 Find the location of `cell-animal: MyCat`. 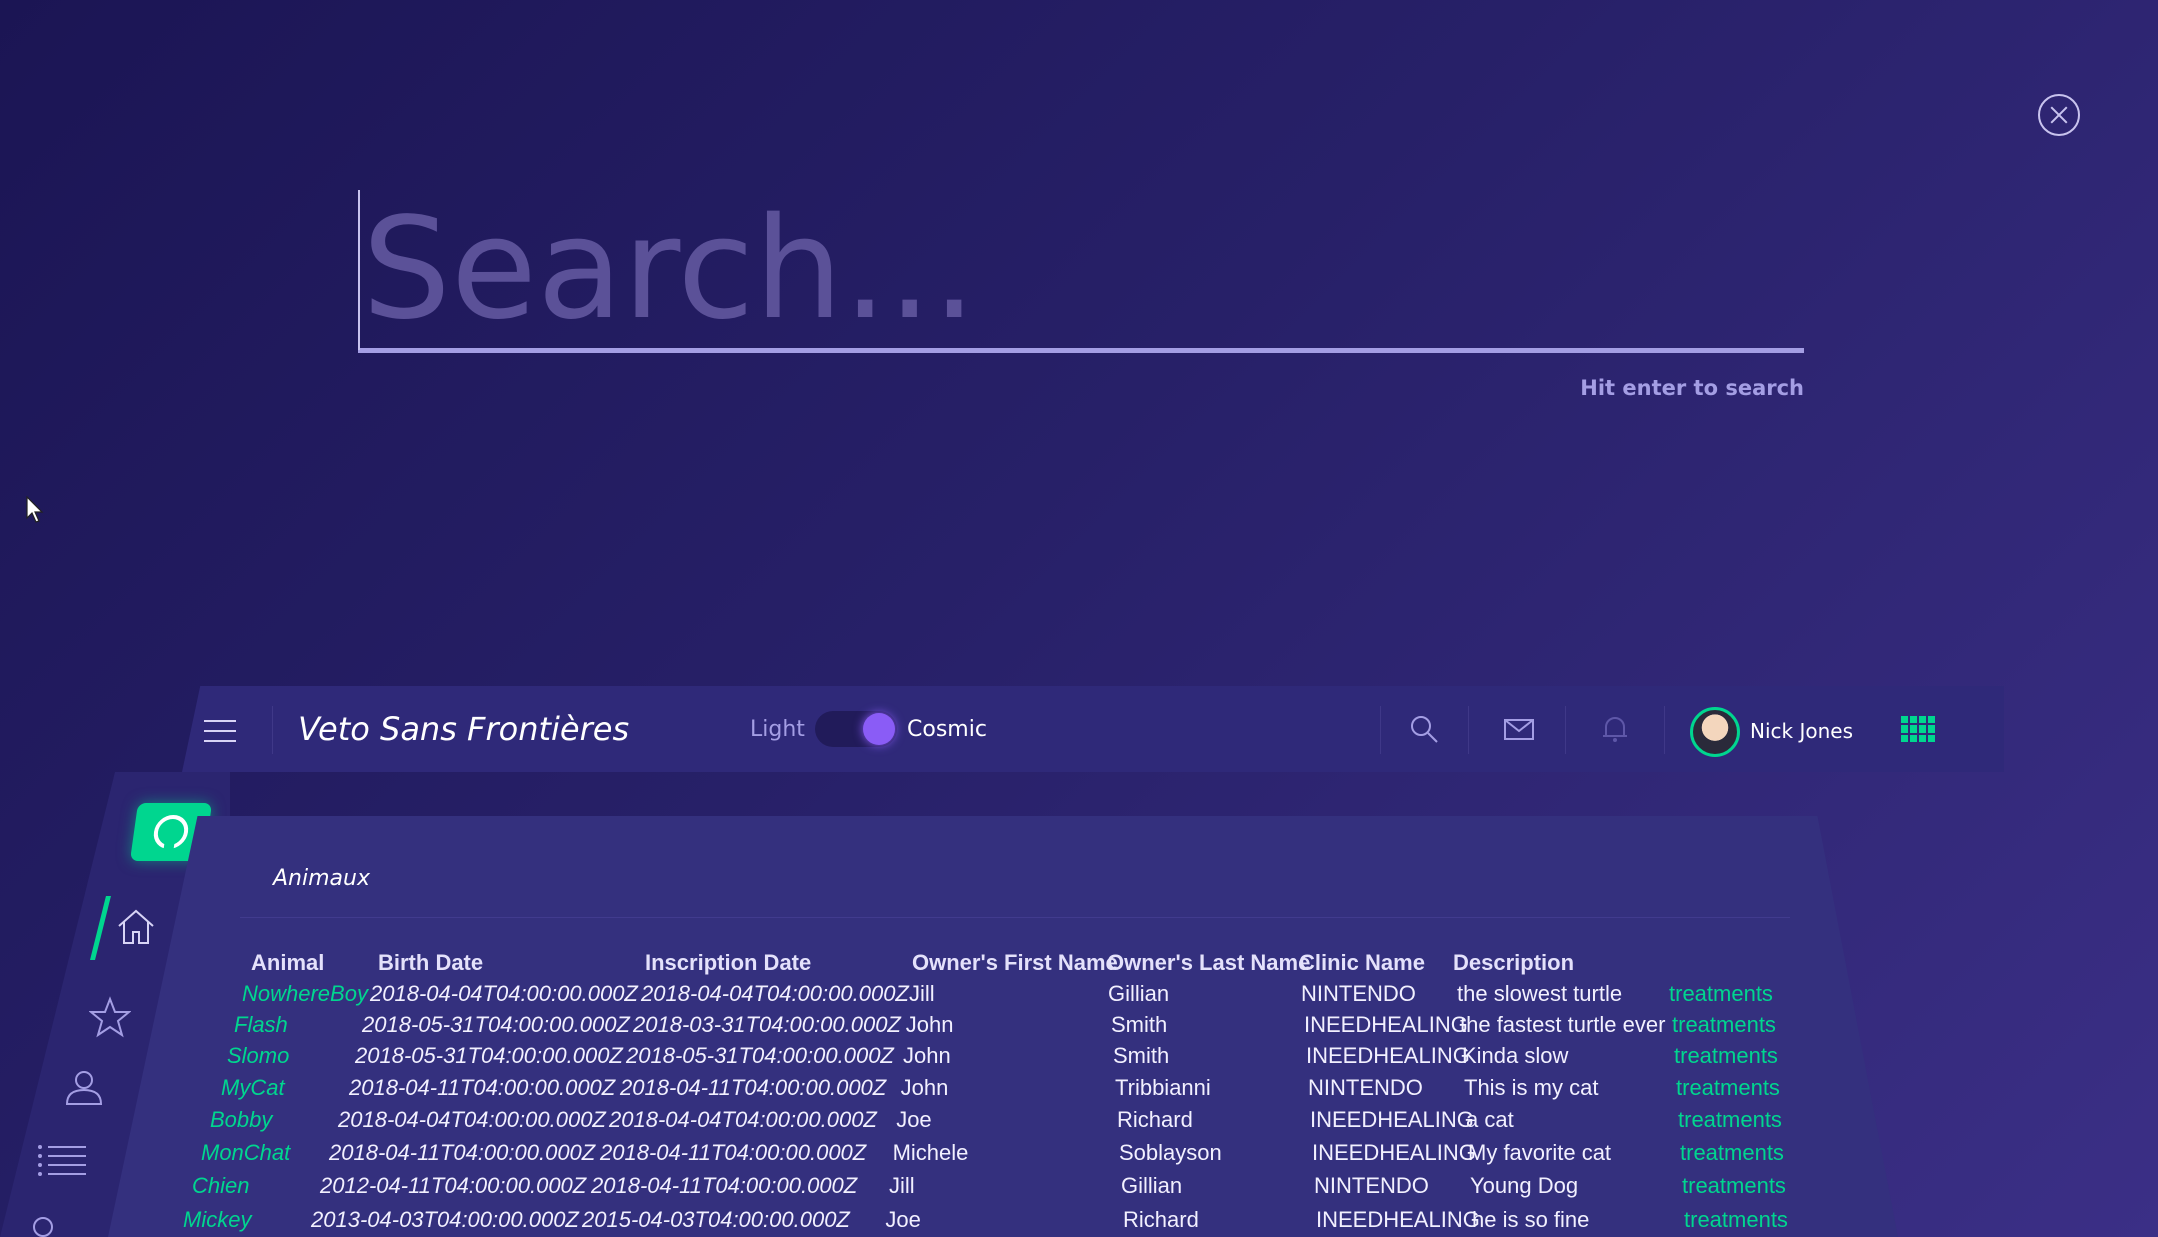

cell-animal: MyCat is located at coordinates (253, 1088).